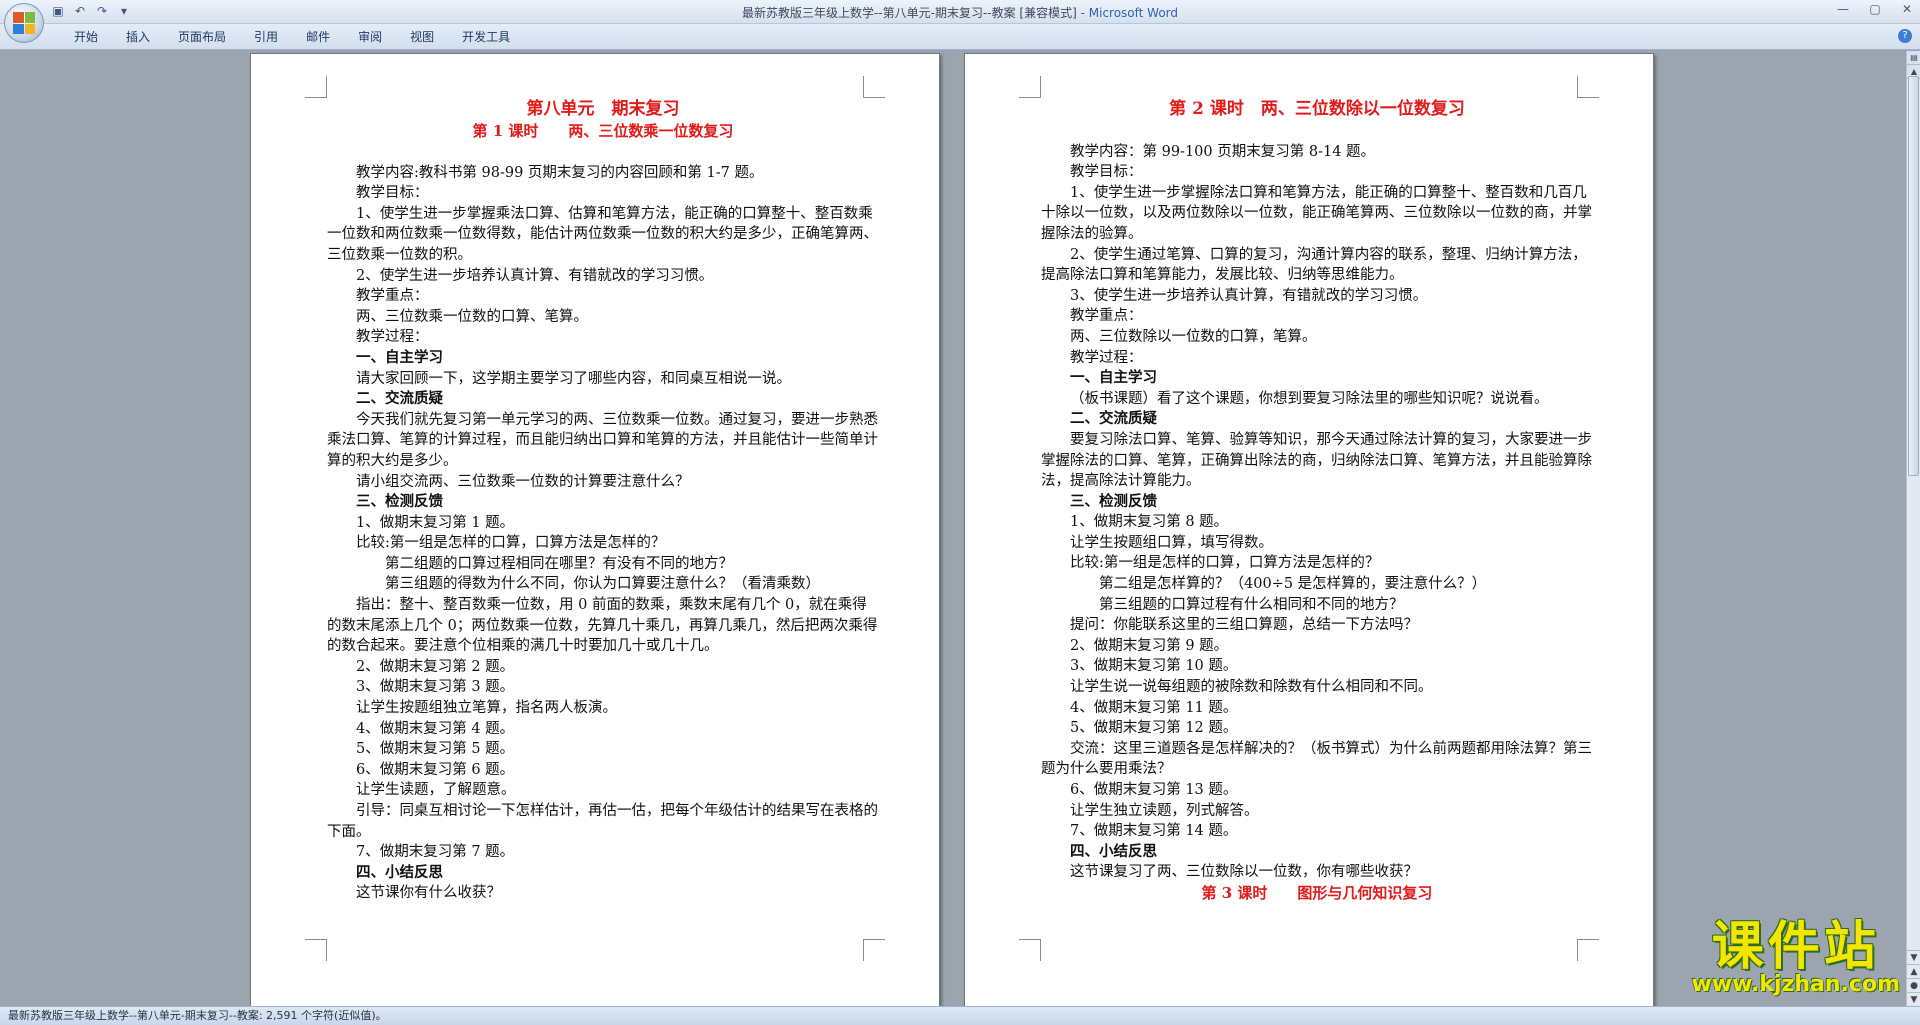 The height and width of the screenshot is (1025, 1920). What do you see at coordinates (1154, 666) in the screenshot?
I see `paragraph: 3、做期末复习第 10 题。` at bounding box center [1154, 666].